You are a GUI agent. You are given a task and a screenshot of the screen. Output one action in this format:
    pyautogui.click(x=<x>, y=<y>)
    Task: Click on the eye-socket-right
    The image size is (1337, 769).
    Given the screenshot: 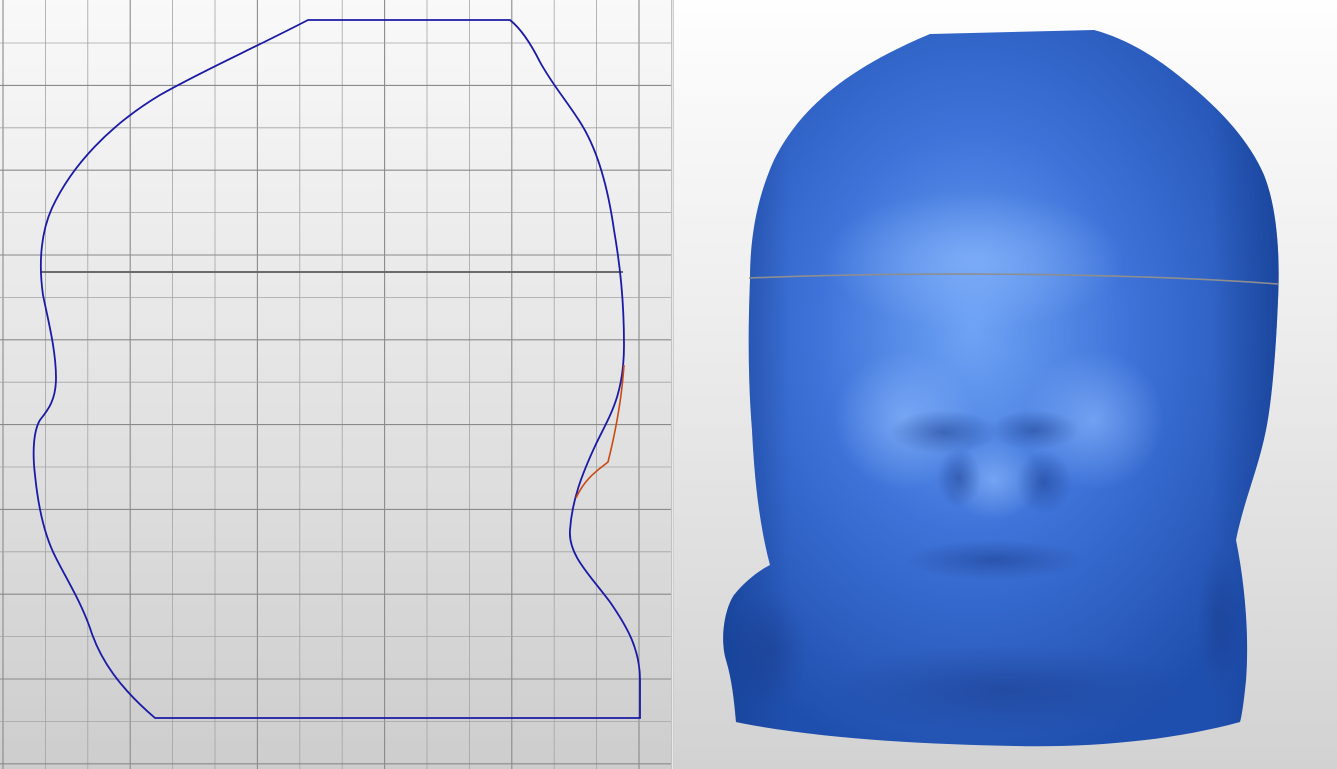 What is the action you would take?
    pyautogui.click(x=1034, y=430)
    